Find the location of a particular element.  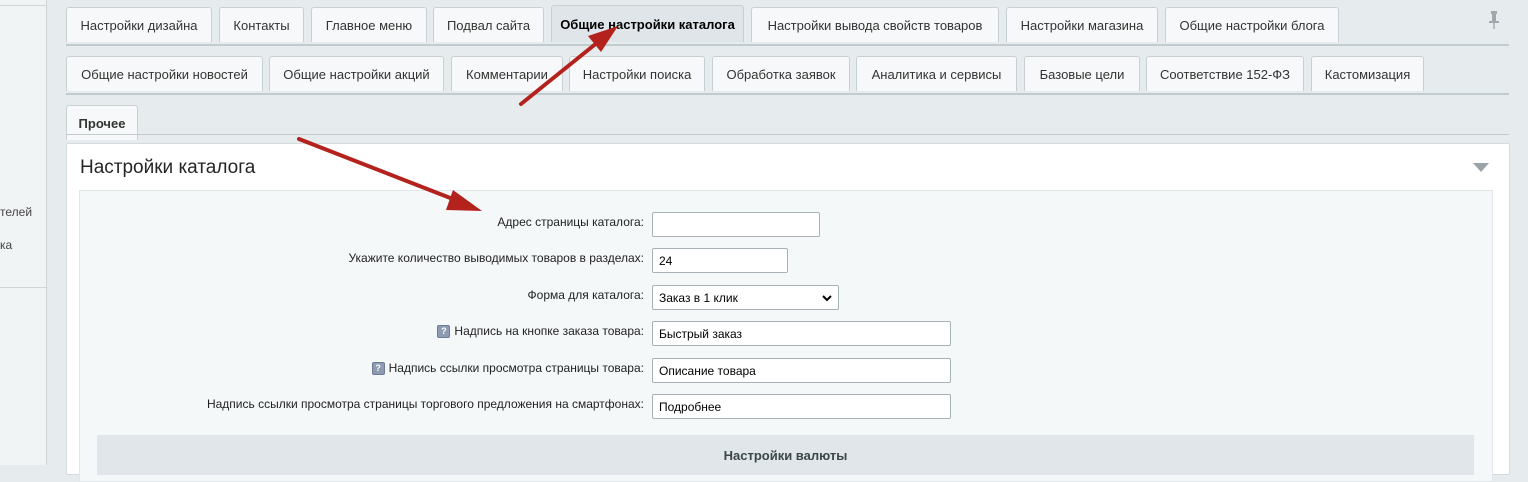

field-label-text: Форма для каталога: is located at coordinates (585, 295).